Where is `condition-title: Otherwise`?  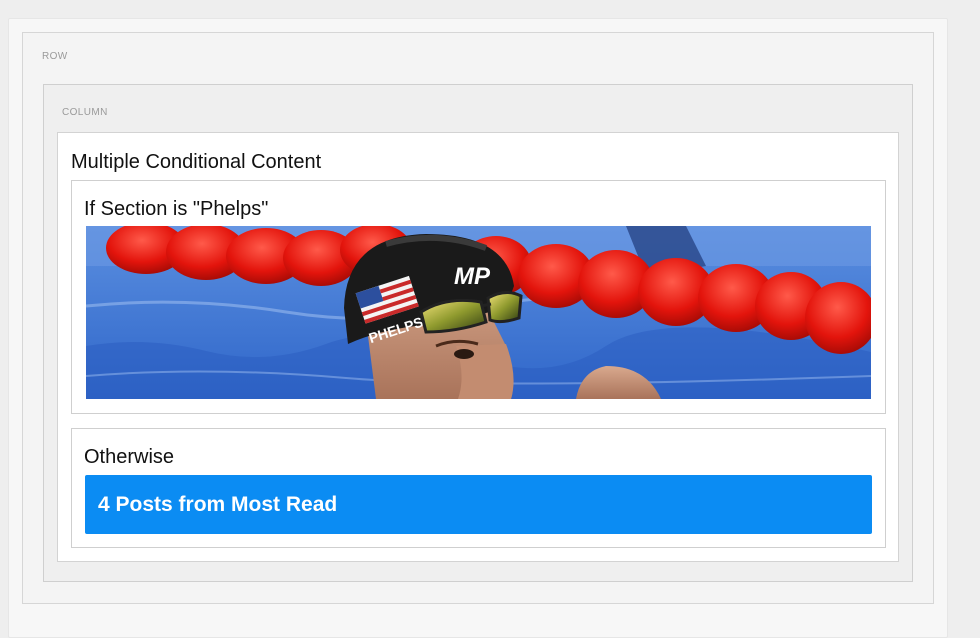
condition-title: Otherwise is located at coordinates (129, 457).